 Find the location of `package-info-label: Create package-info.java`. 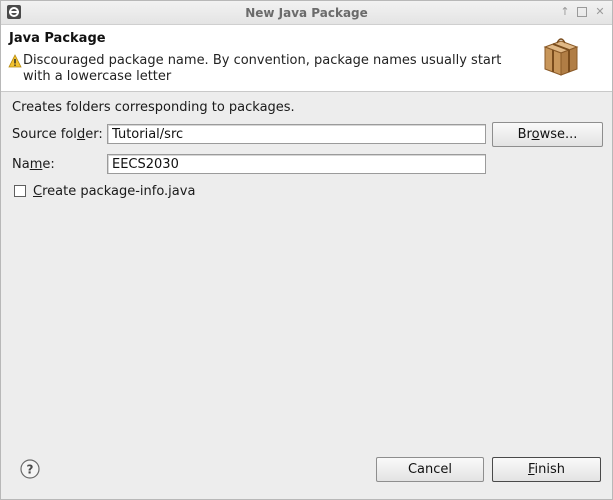

package-info-label: Create package-info.java is located at coordinates (114, 191).